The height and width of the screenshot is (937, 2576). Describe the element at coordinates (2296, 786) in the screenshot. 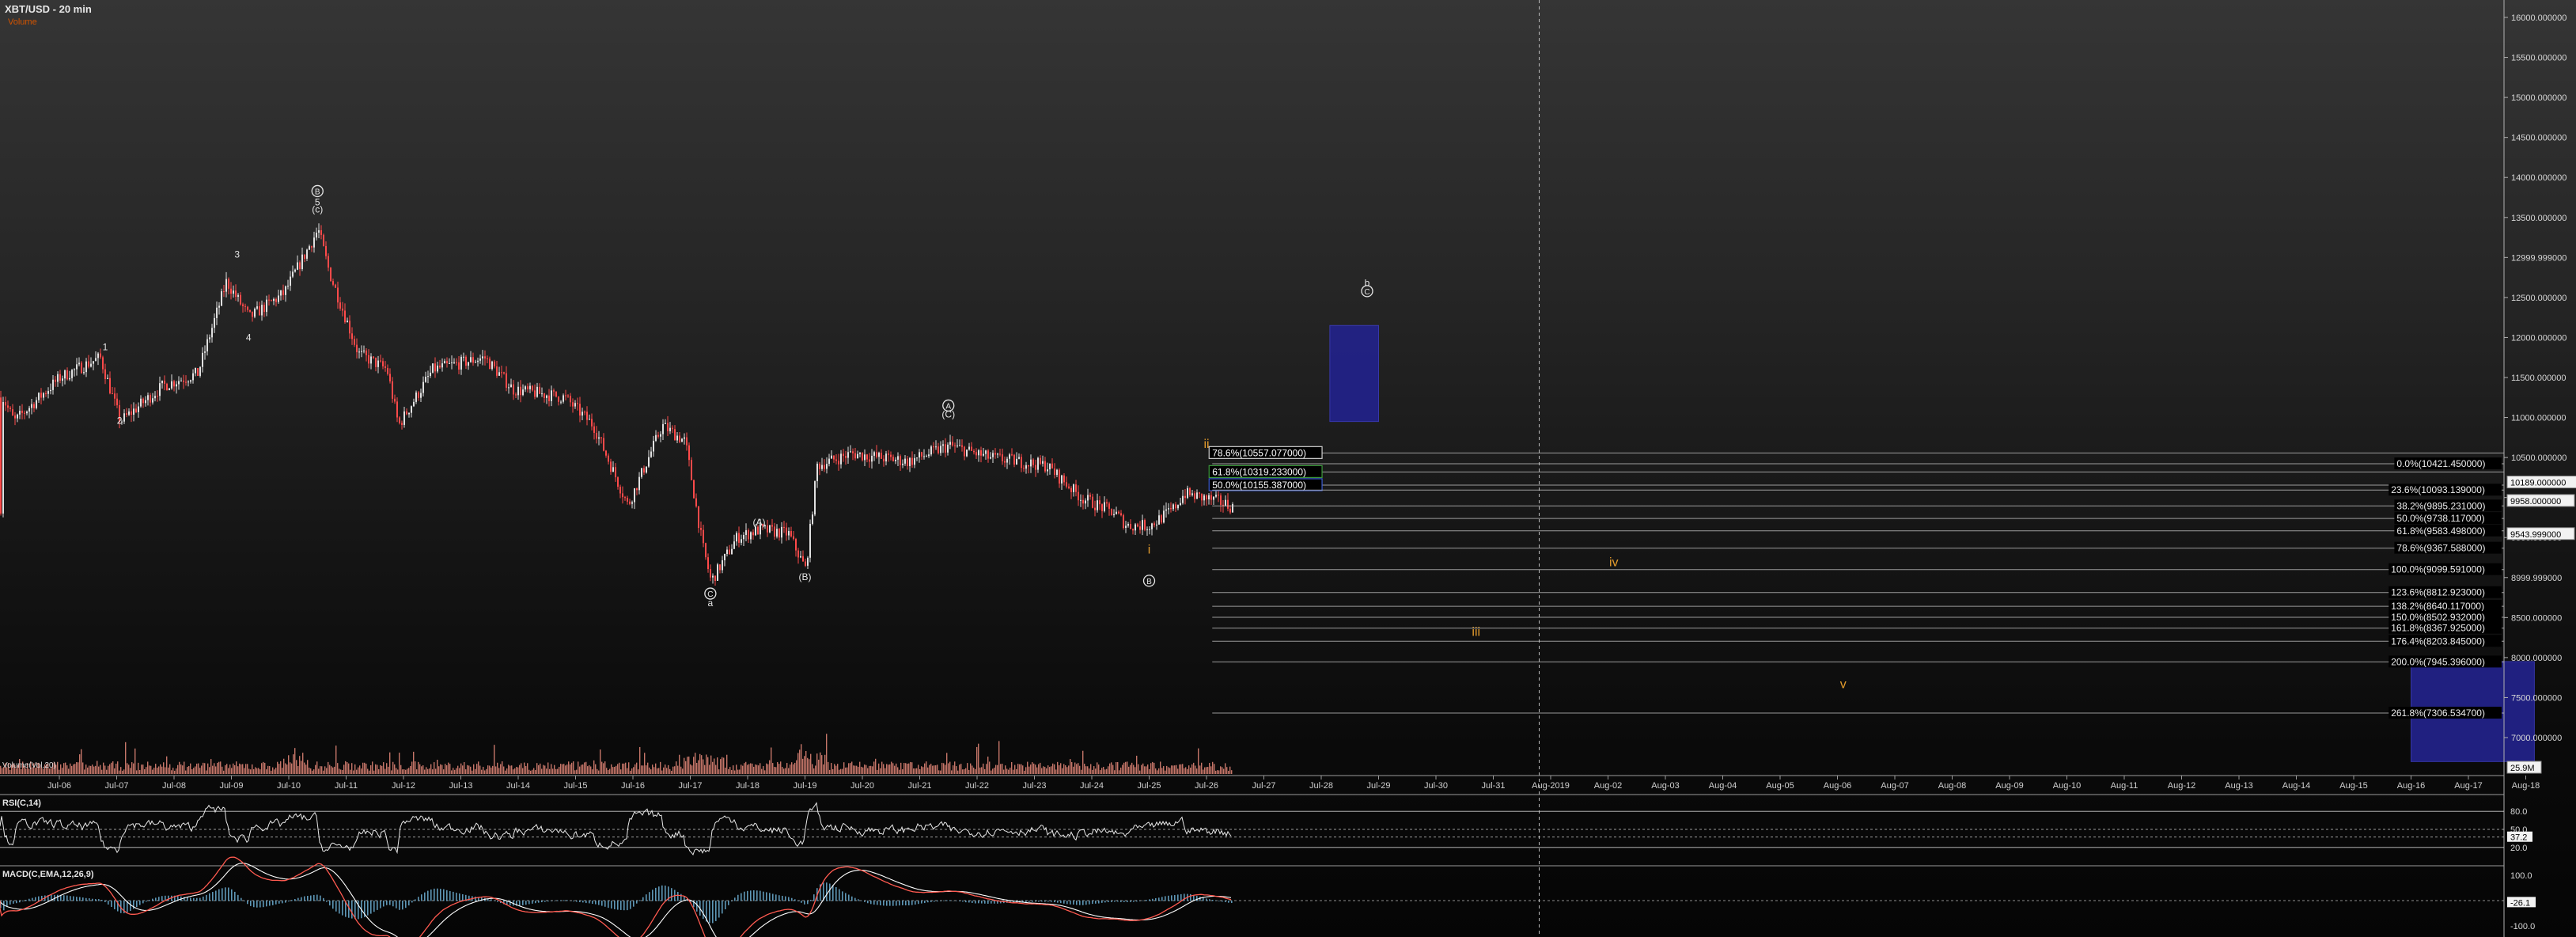

I see `time-tick-label: Aug-14` at that location.